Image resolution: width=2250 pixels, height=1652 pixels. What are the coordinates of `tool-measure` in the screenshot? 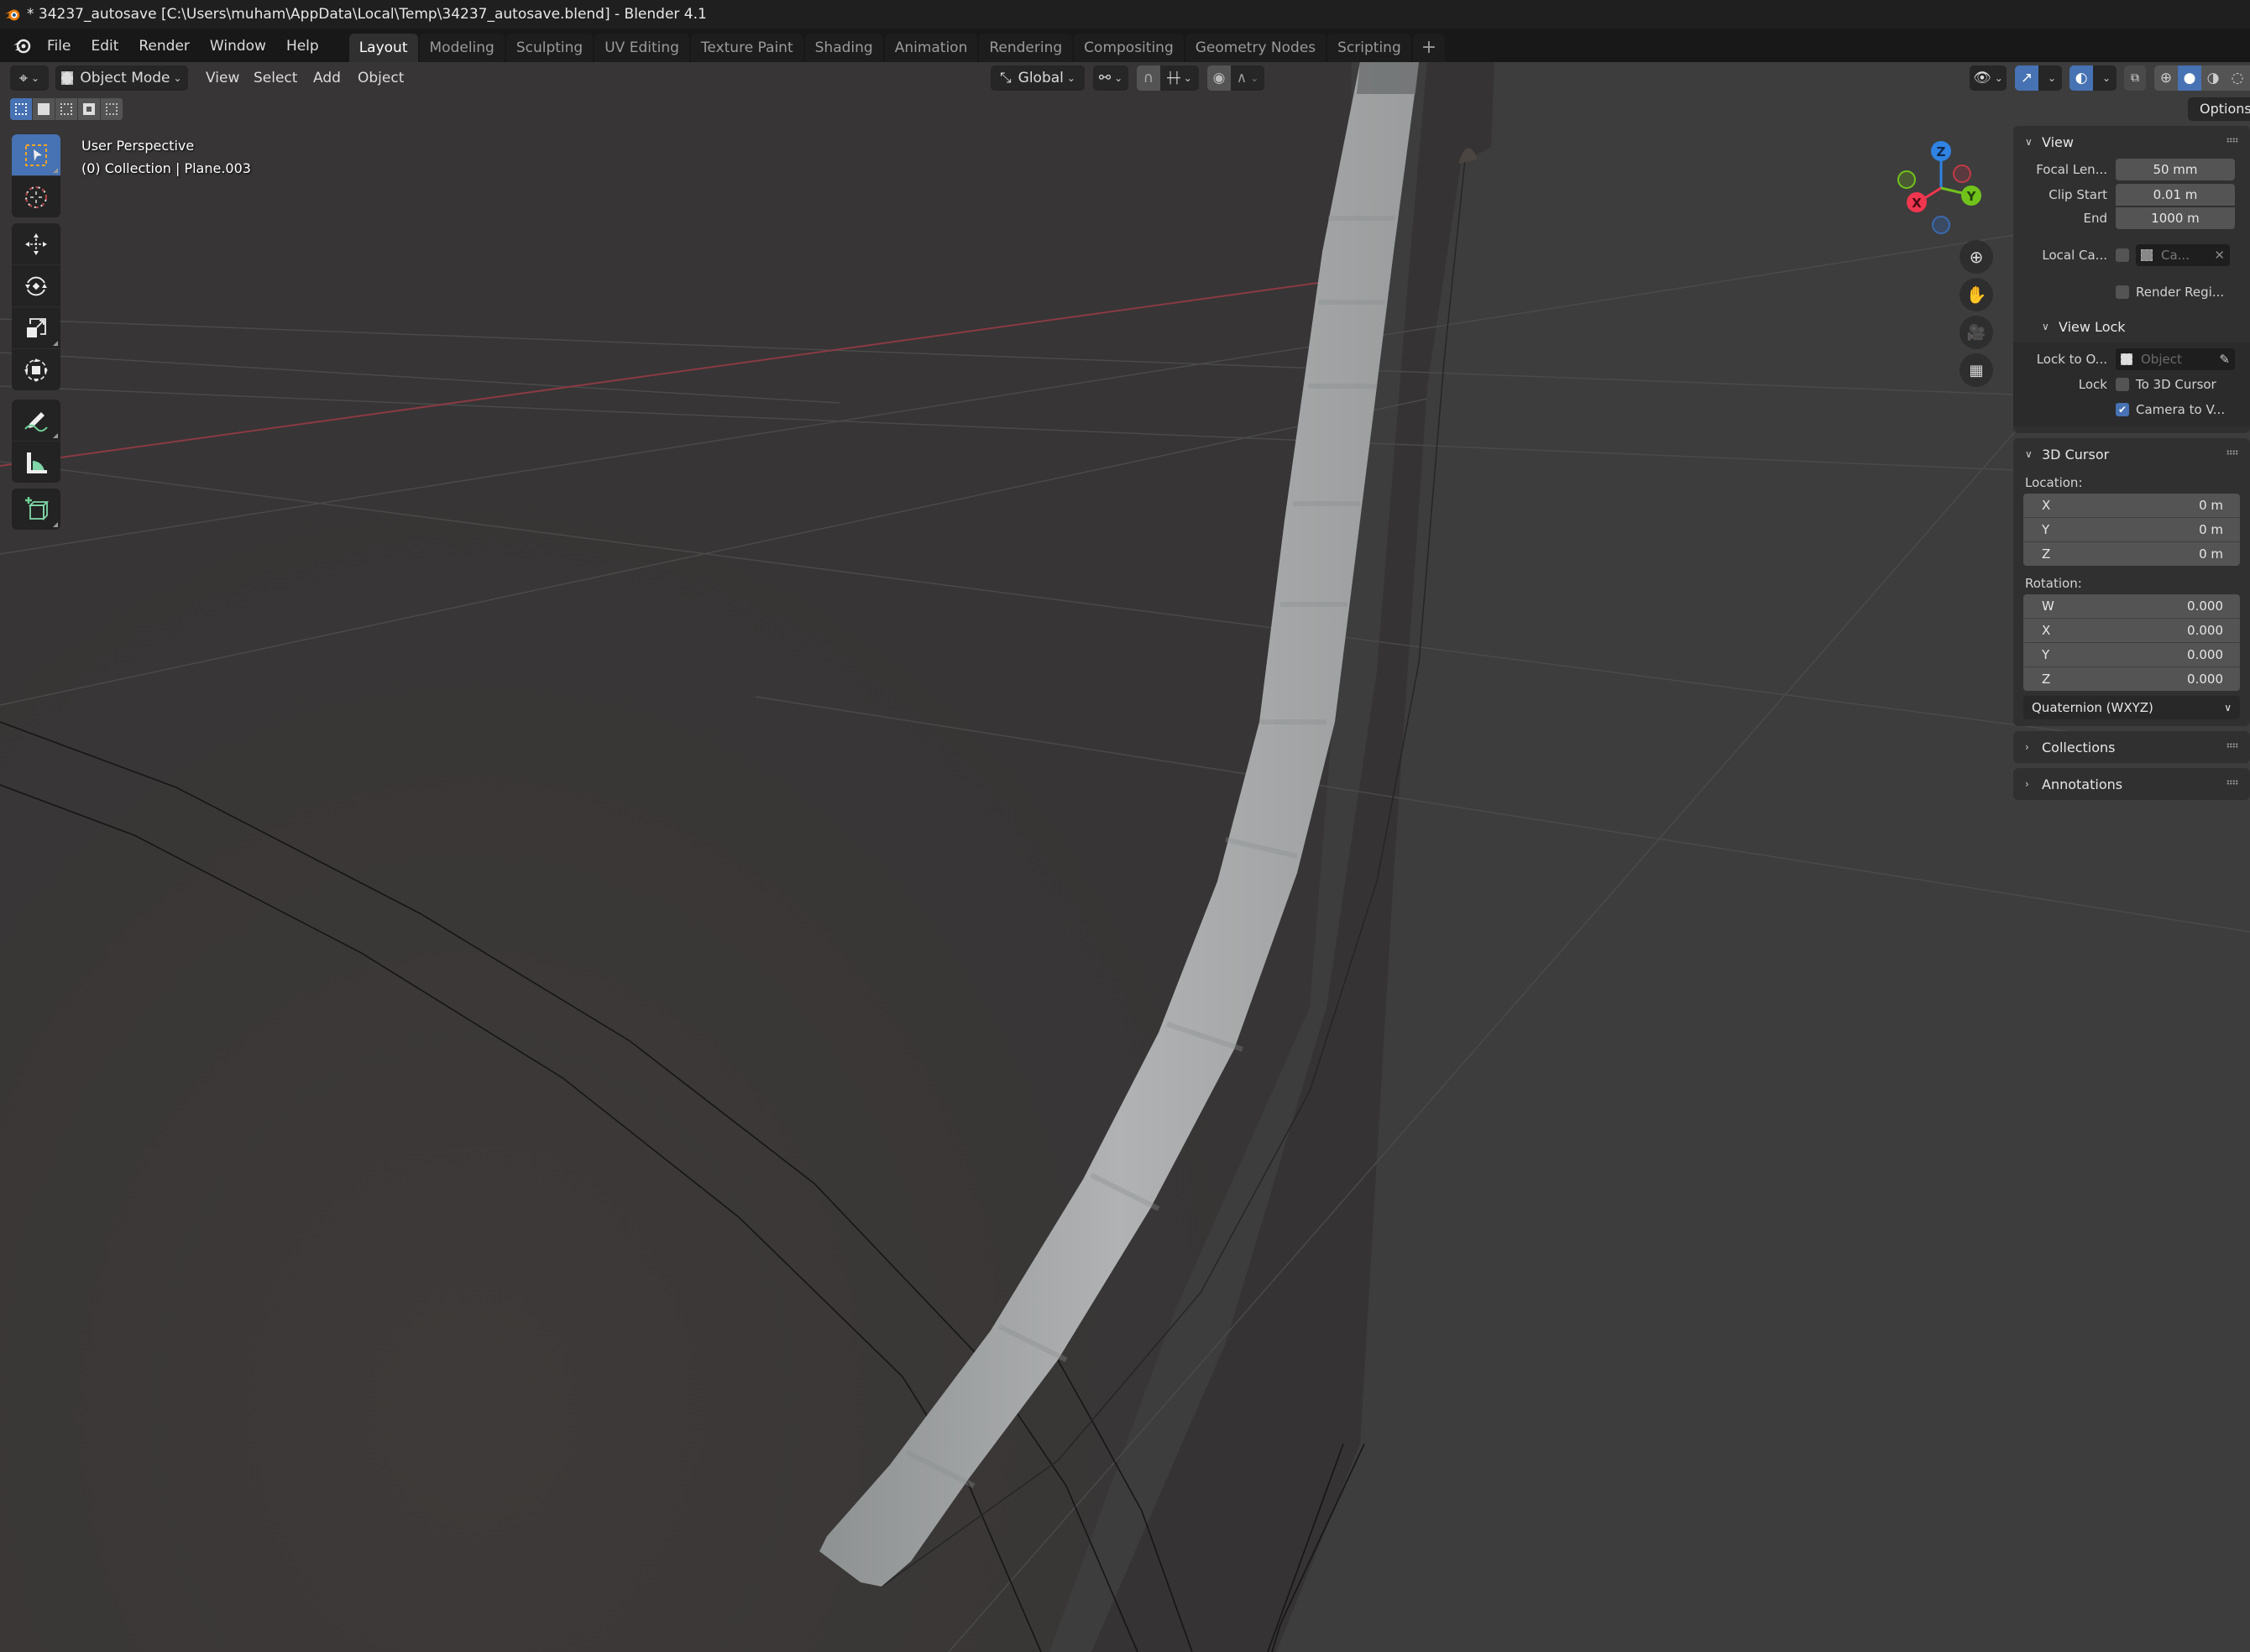 It's located at (36, 462).